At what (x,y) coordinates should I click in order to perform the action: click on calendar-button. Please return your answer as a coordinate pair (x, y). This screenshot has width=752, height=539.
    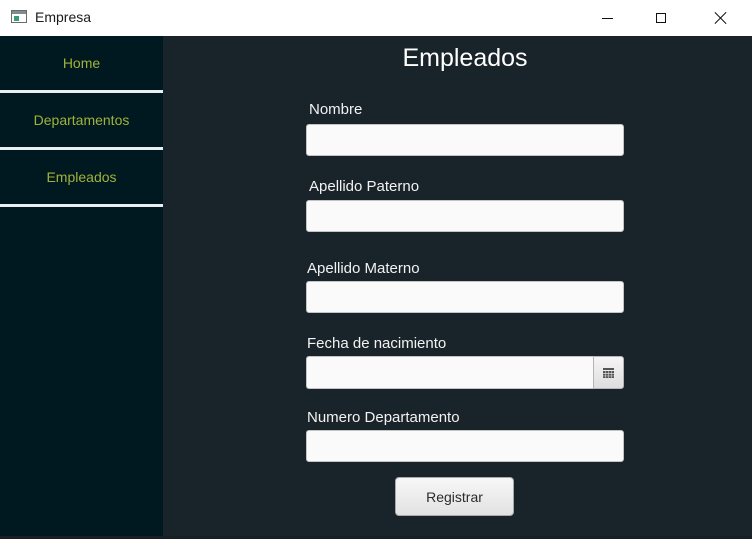
    Looking at the image, I should click on (608, 372).